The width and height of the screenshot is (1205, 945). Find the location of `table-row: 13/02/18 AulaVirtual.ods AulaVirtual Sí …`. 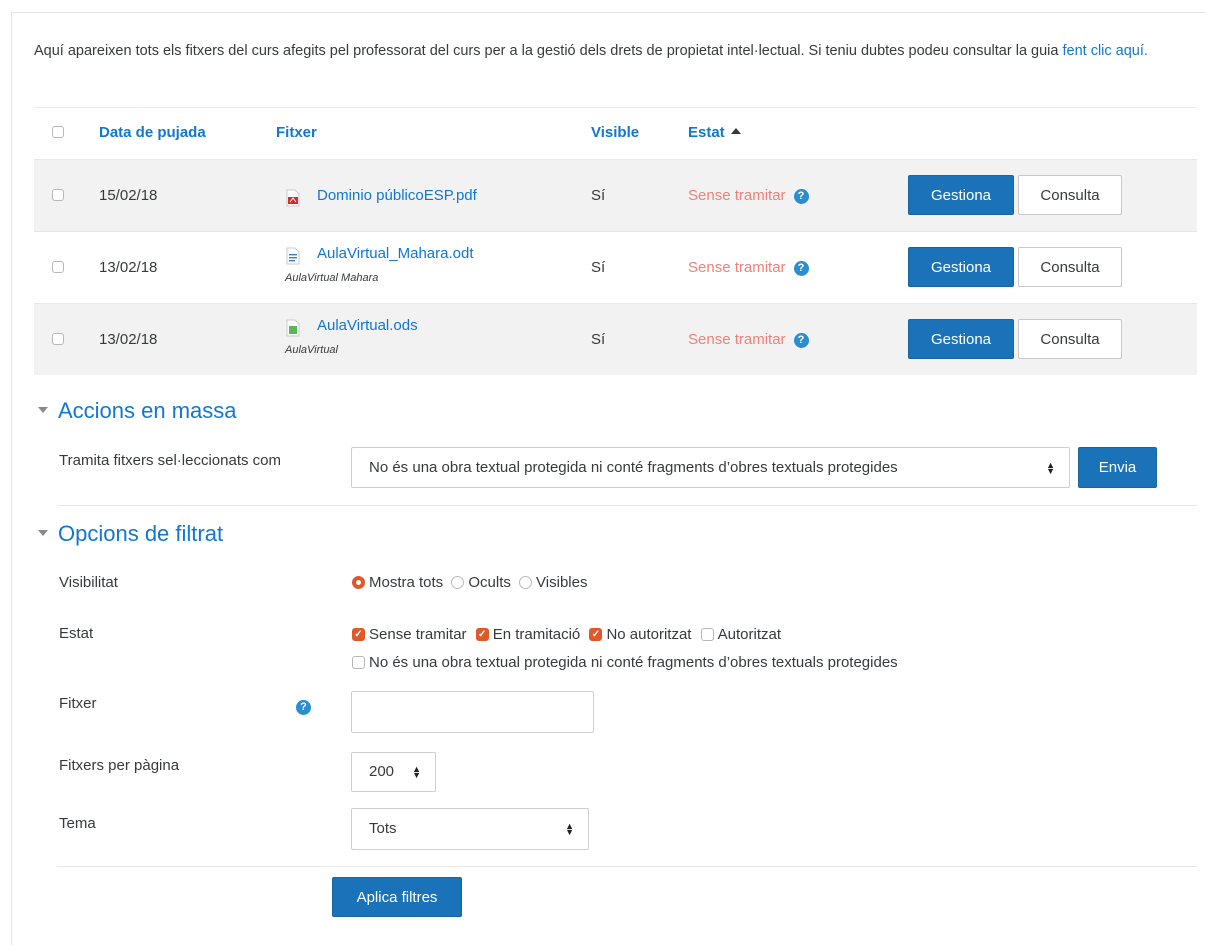

table-row: 13/02/18 AulaVirtual.ods AulaVirtual Sí … is located at coordinates (615, 339).